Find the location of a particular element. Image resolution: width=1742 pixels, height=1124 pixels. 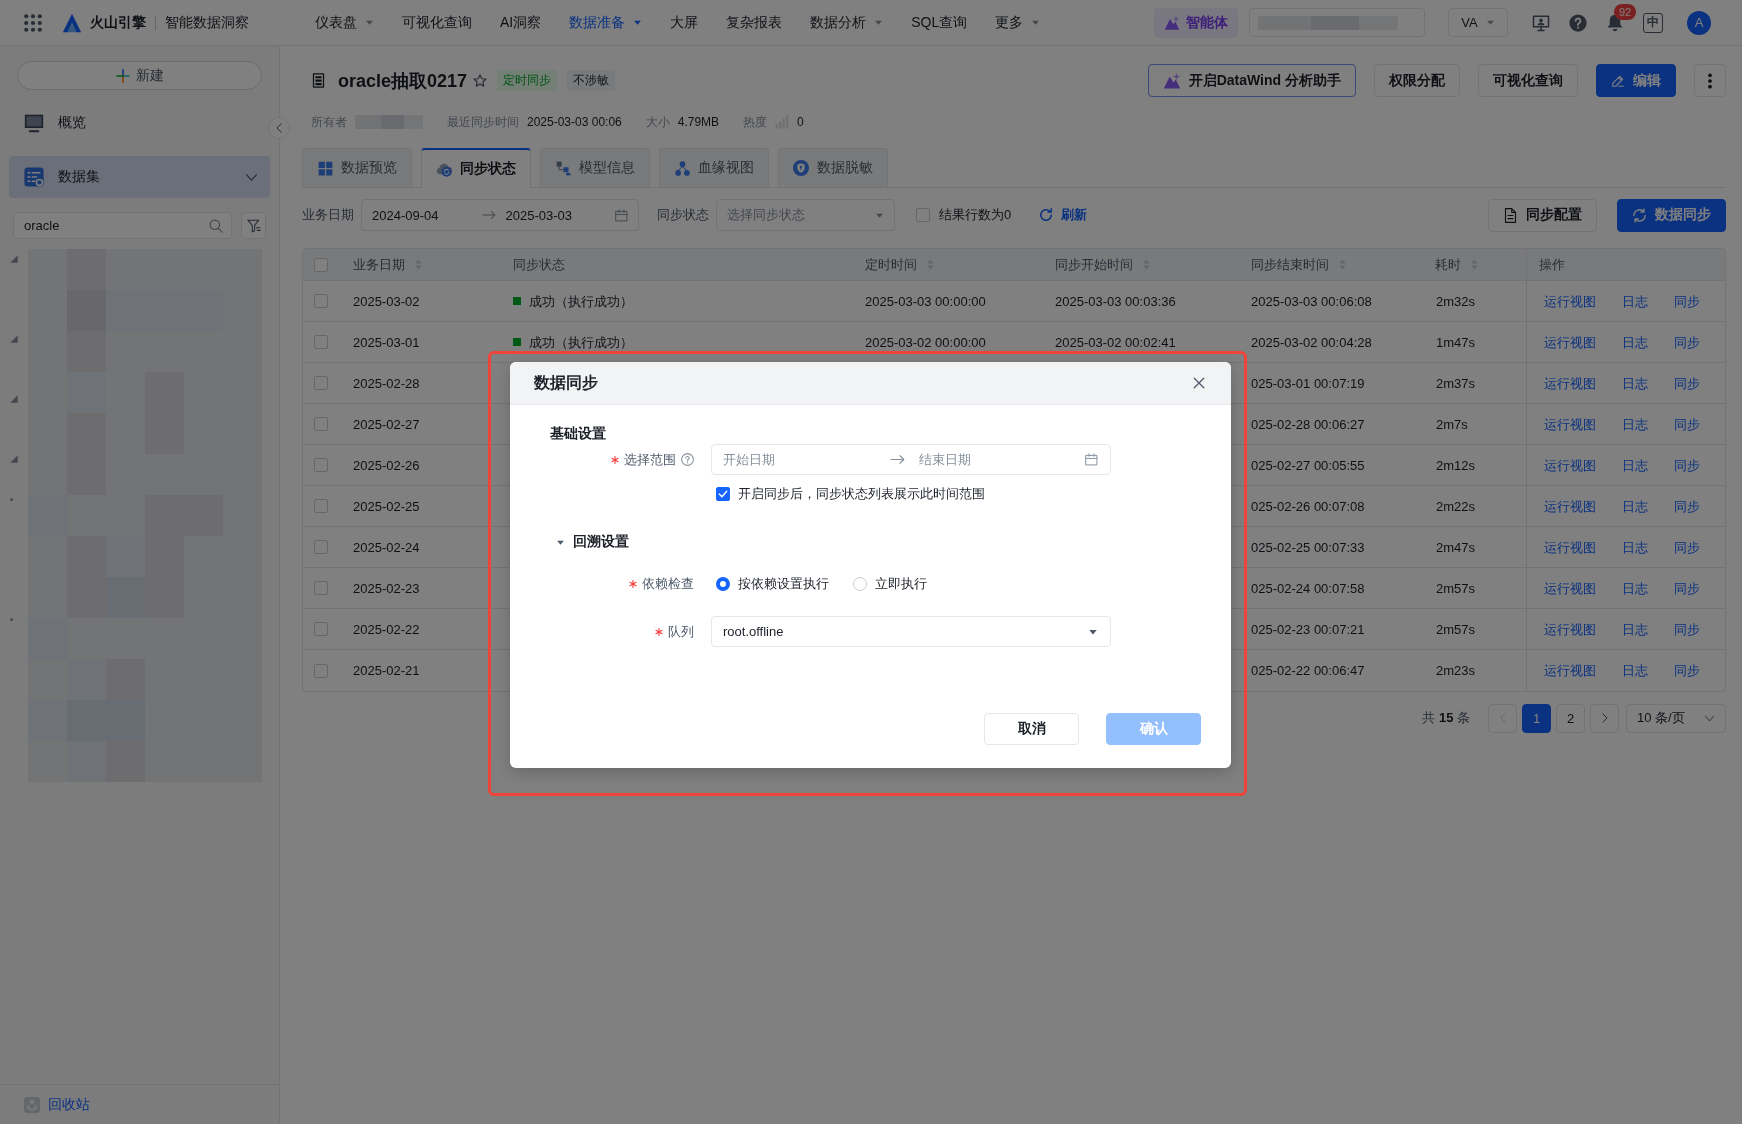

queue-select: root.offline is located at coordinates (911, 631).